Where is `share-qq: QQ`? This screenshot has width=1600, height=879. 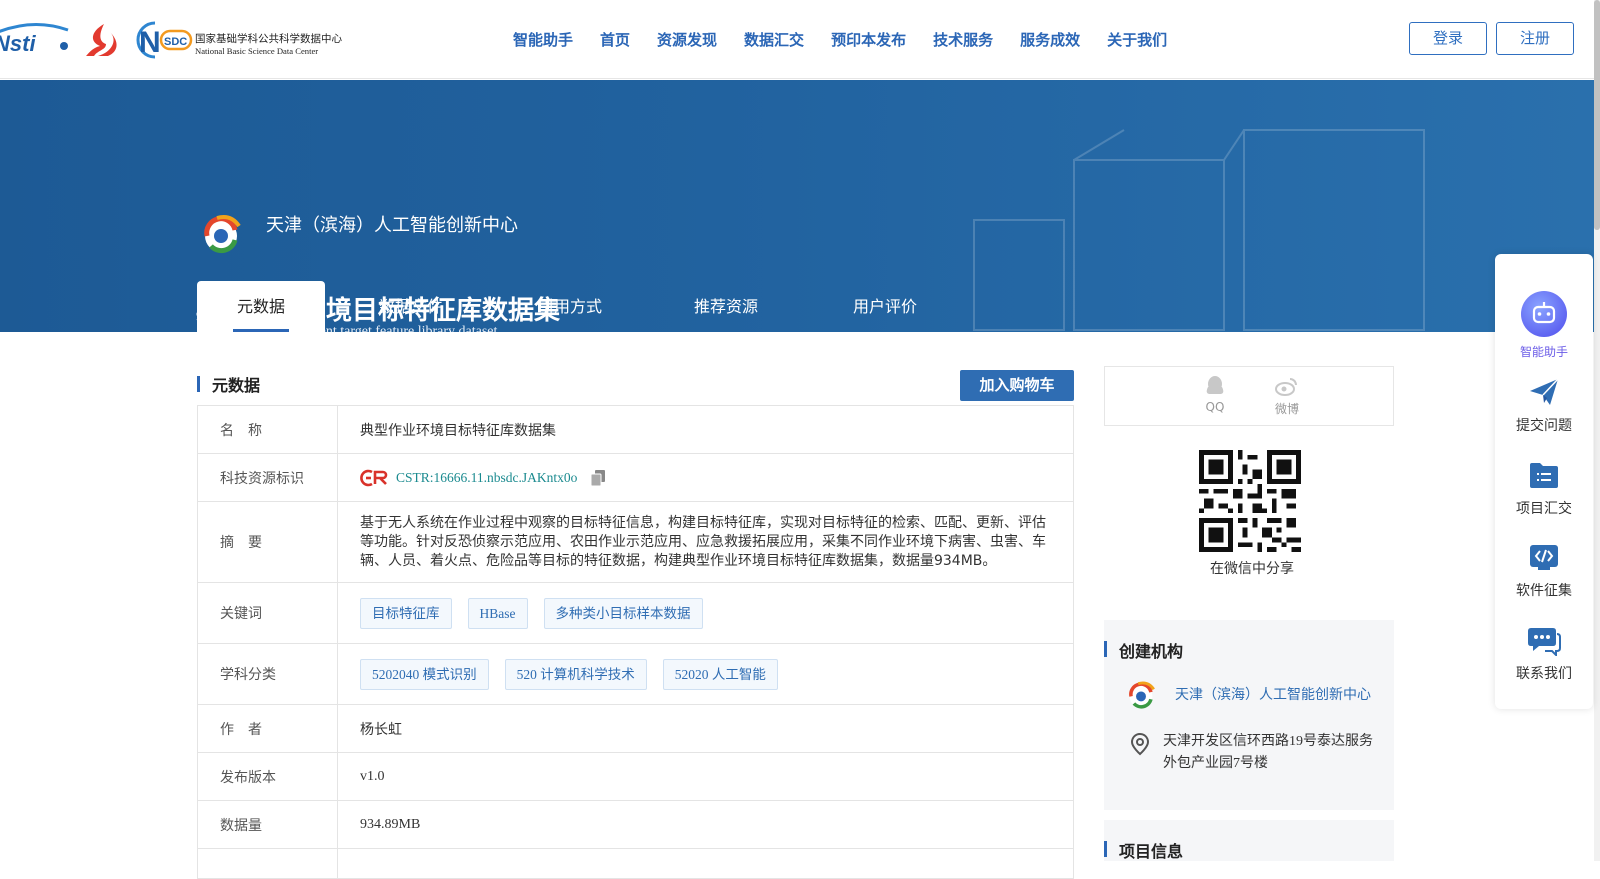 share-qq: QQ is located at coordinates (1215, 394).